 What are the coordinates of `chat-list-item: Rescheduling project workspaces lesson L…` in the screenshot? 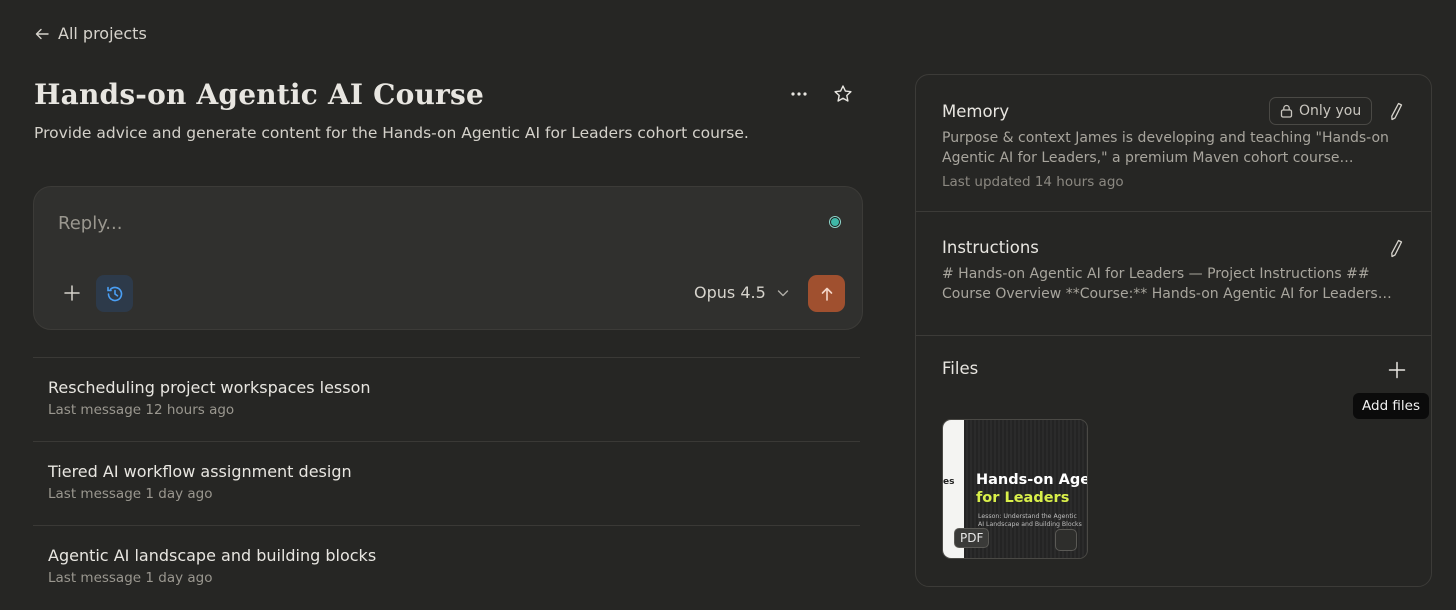 It's located at (446, 399).